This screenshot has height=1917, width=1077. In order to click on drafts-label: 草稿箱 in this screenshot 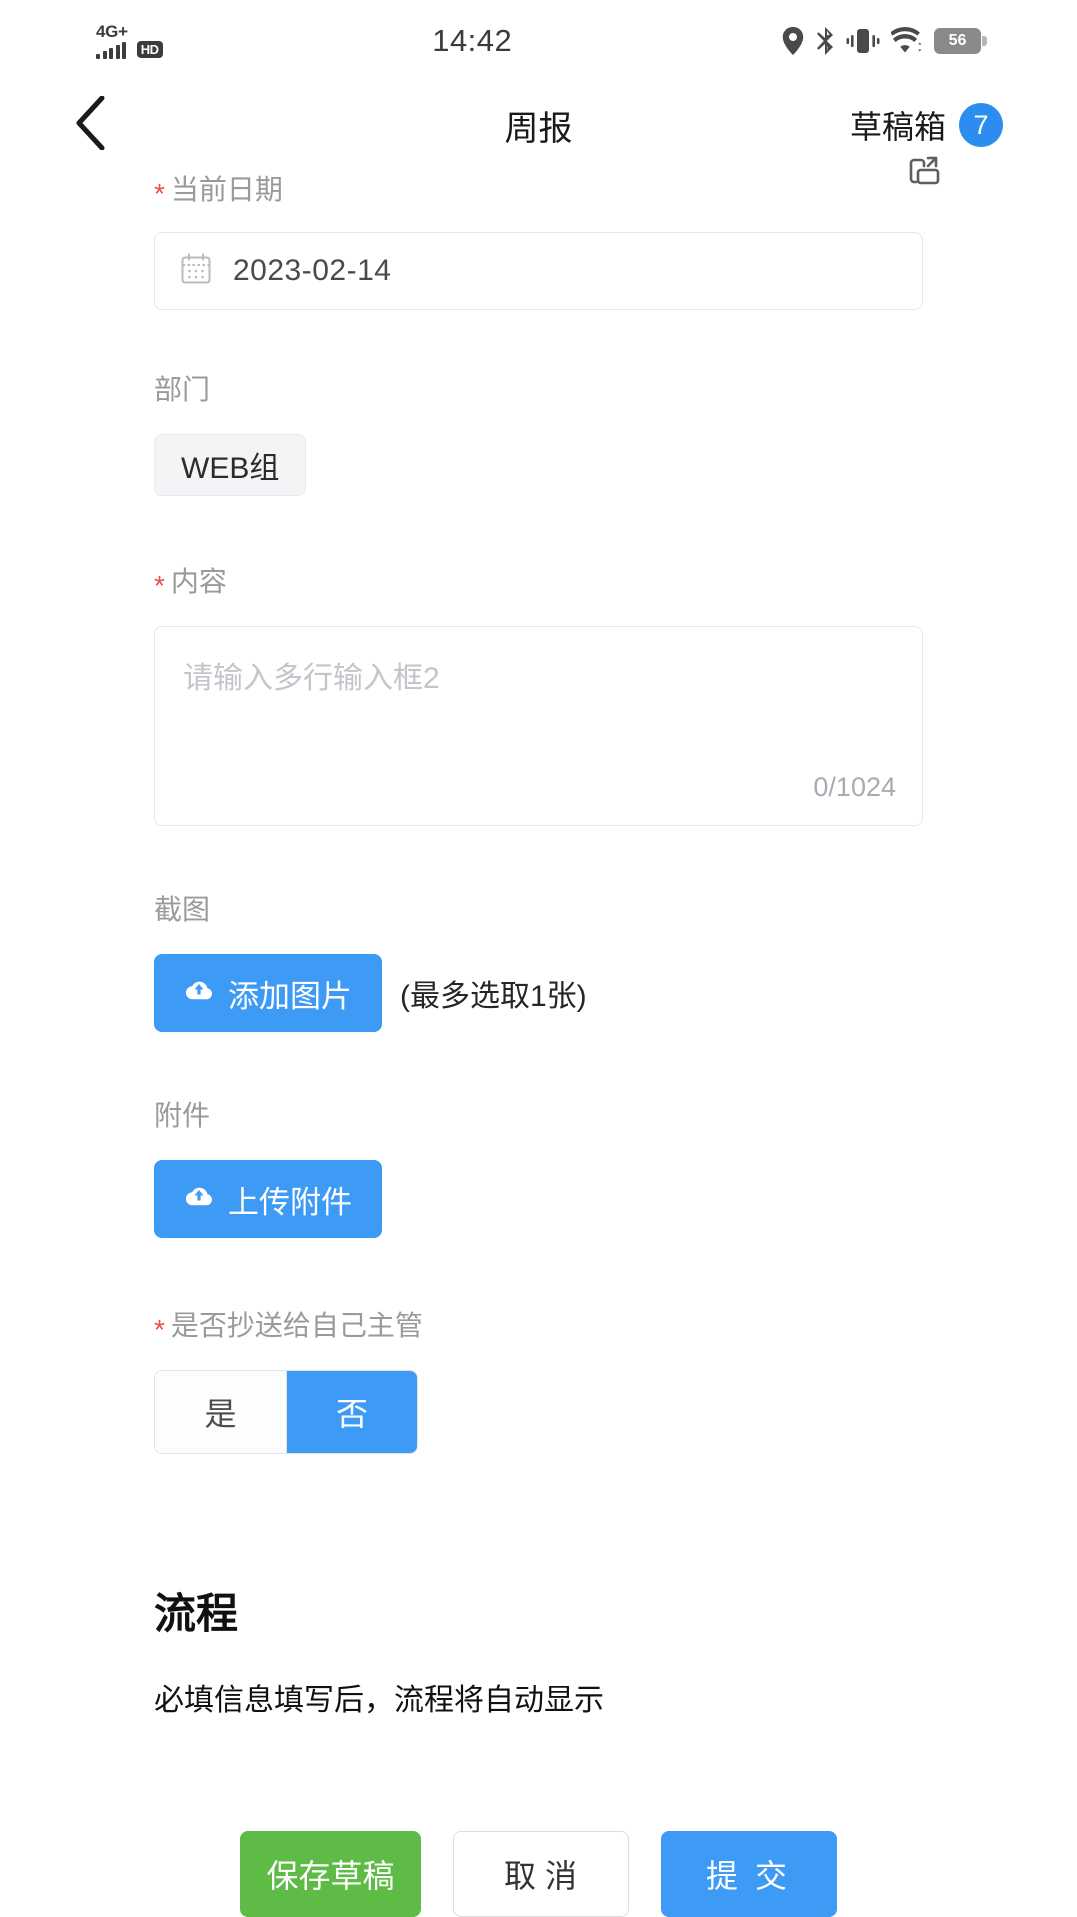, I will do `click(897, 127)`.